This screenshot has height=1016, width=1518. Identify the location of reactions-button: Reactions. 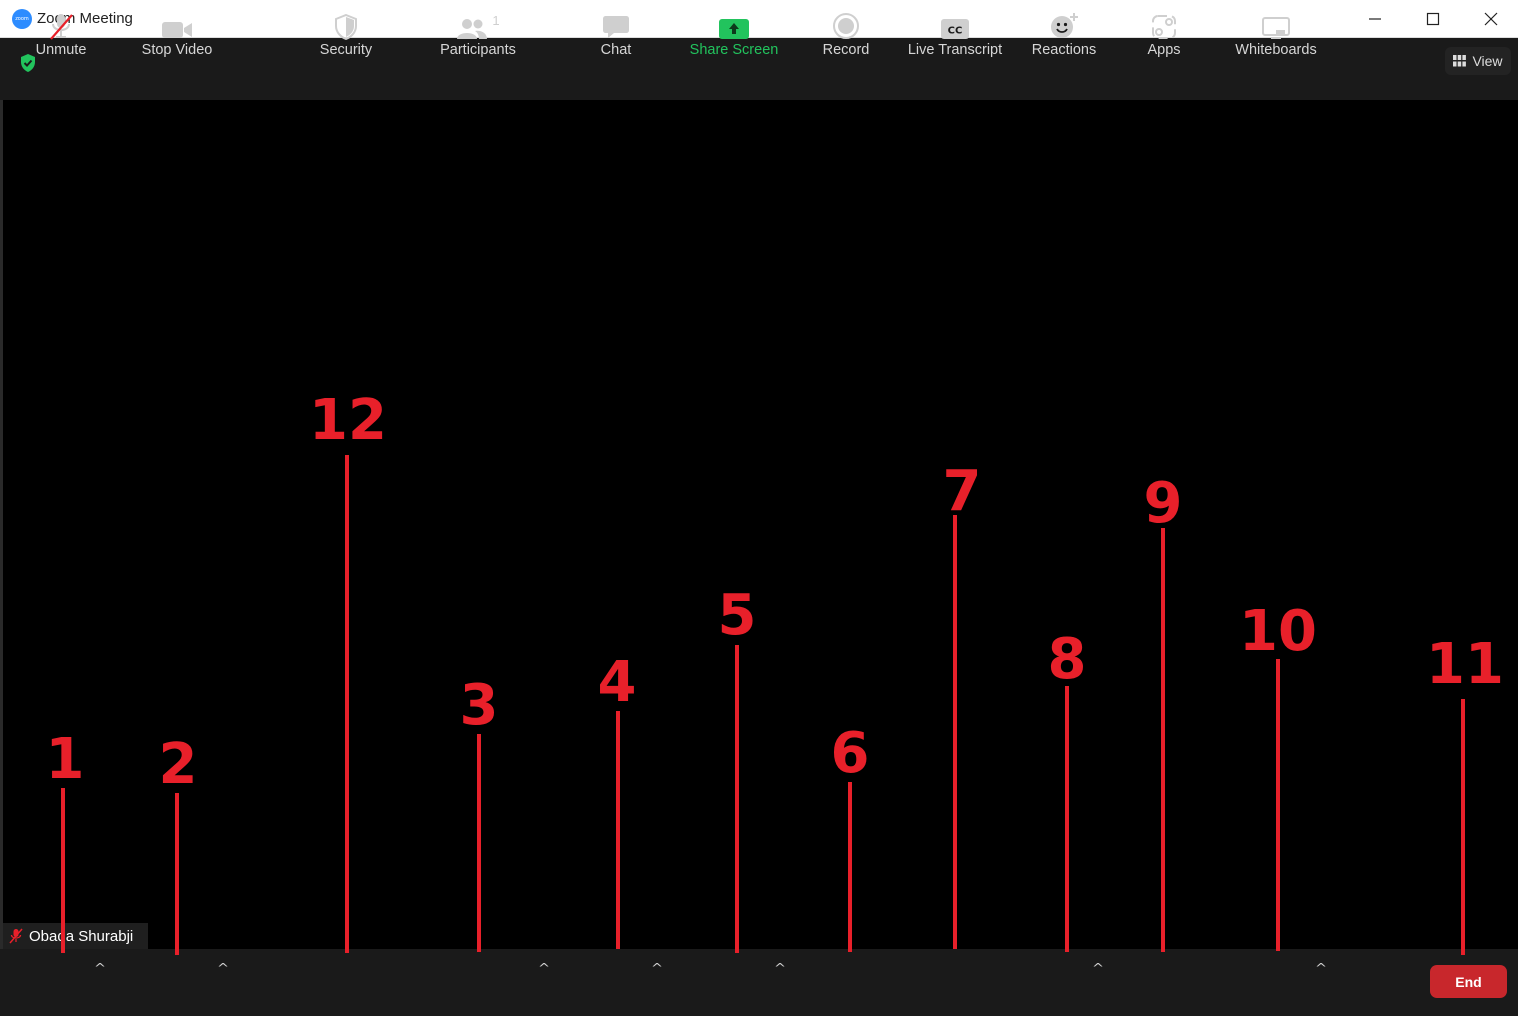
(1064, 33).